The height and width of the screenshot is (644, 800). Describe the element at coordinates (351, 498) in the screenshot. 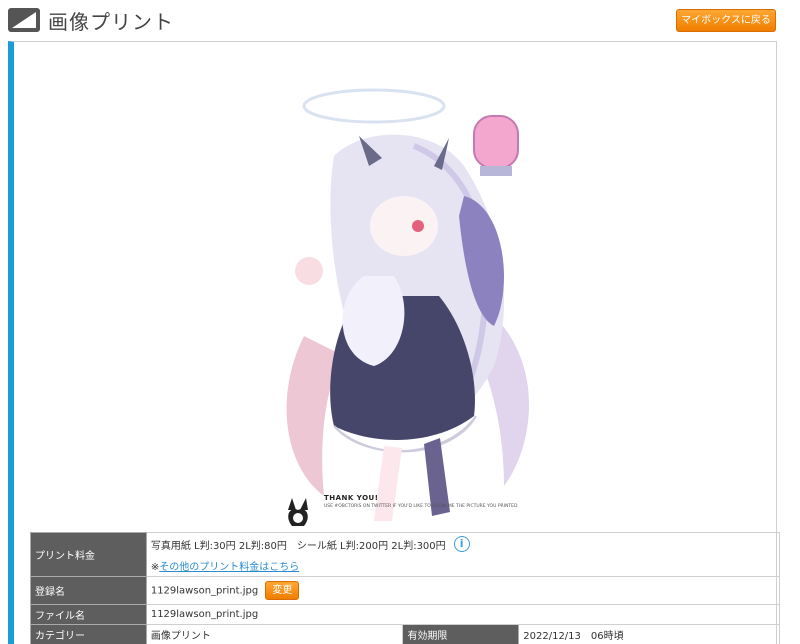

I see `thank-you-title: THANK YOU!` at that location.